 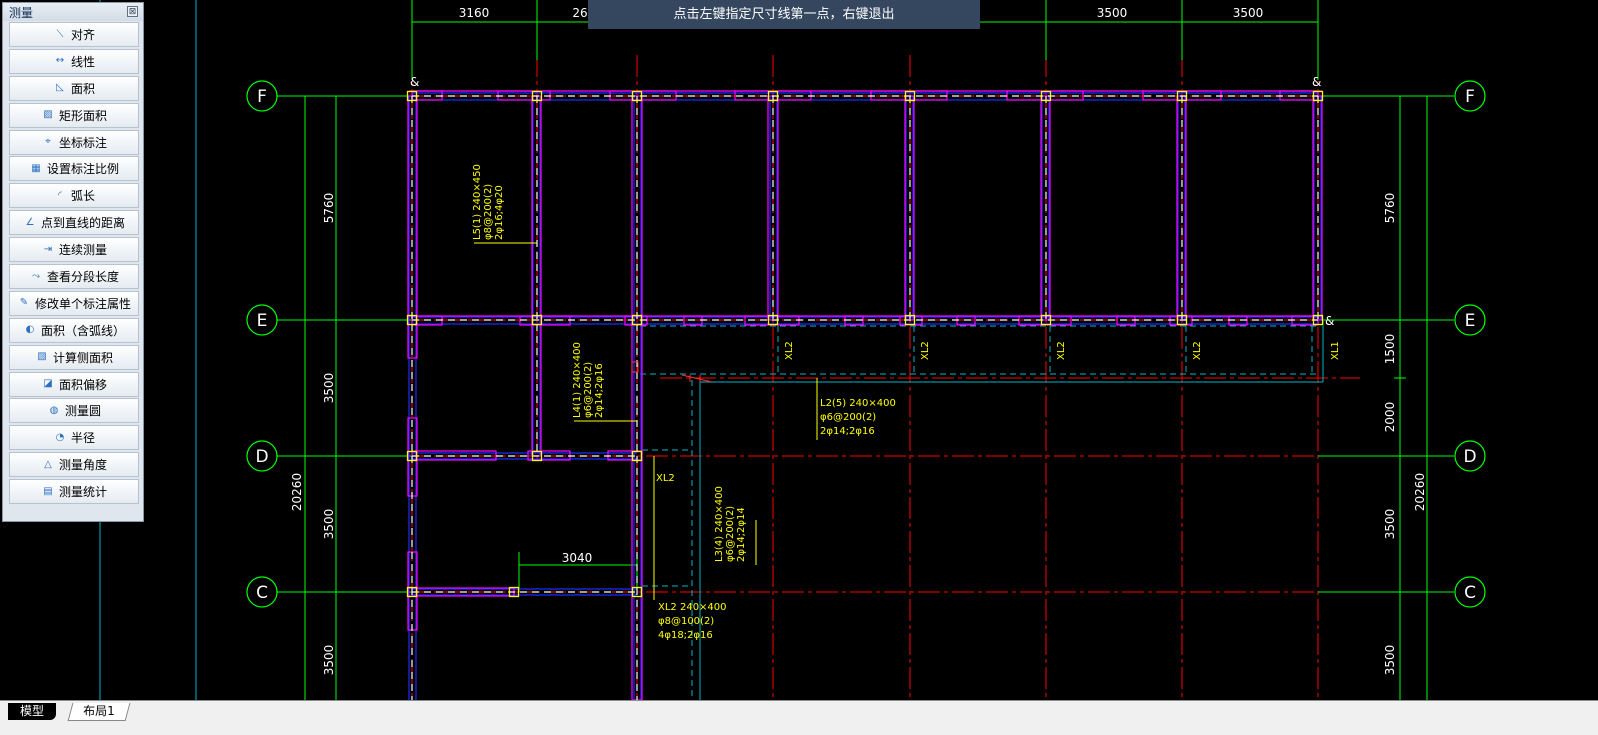 What do you see at coordinates (74, 34) in the screenshot?
I see `tool-button: ⟍ 对齐` at bounding box center [74, 34].